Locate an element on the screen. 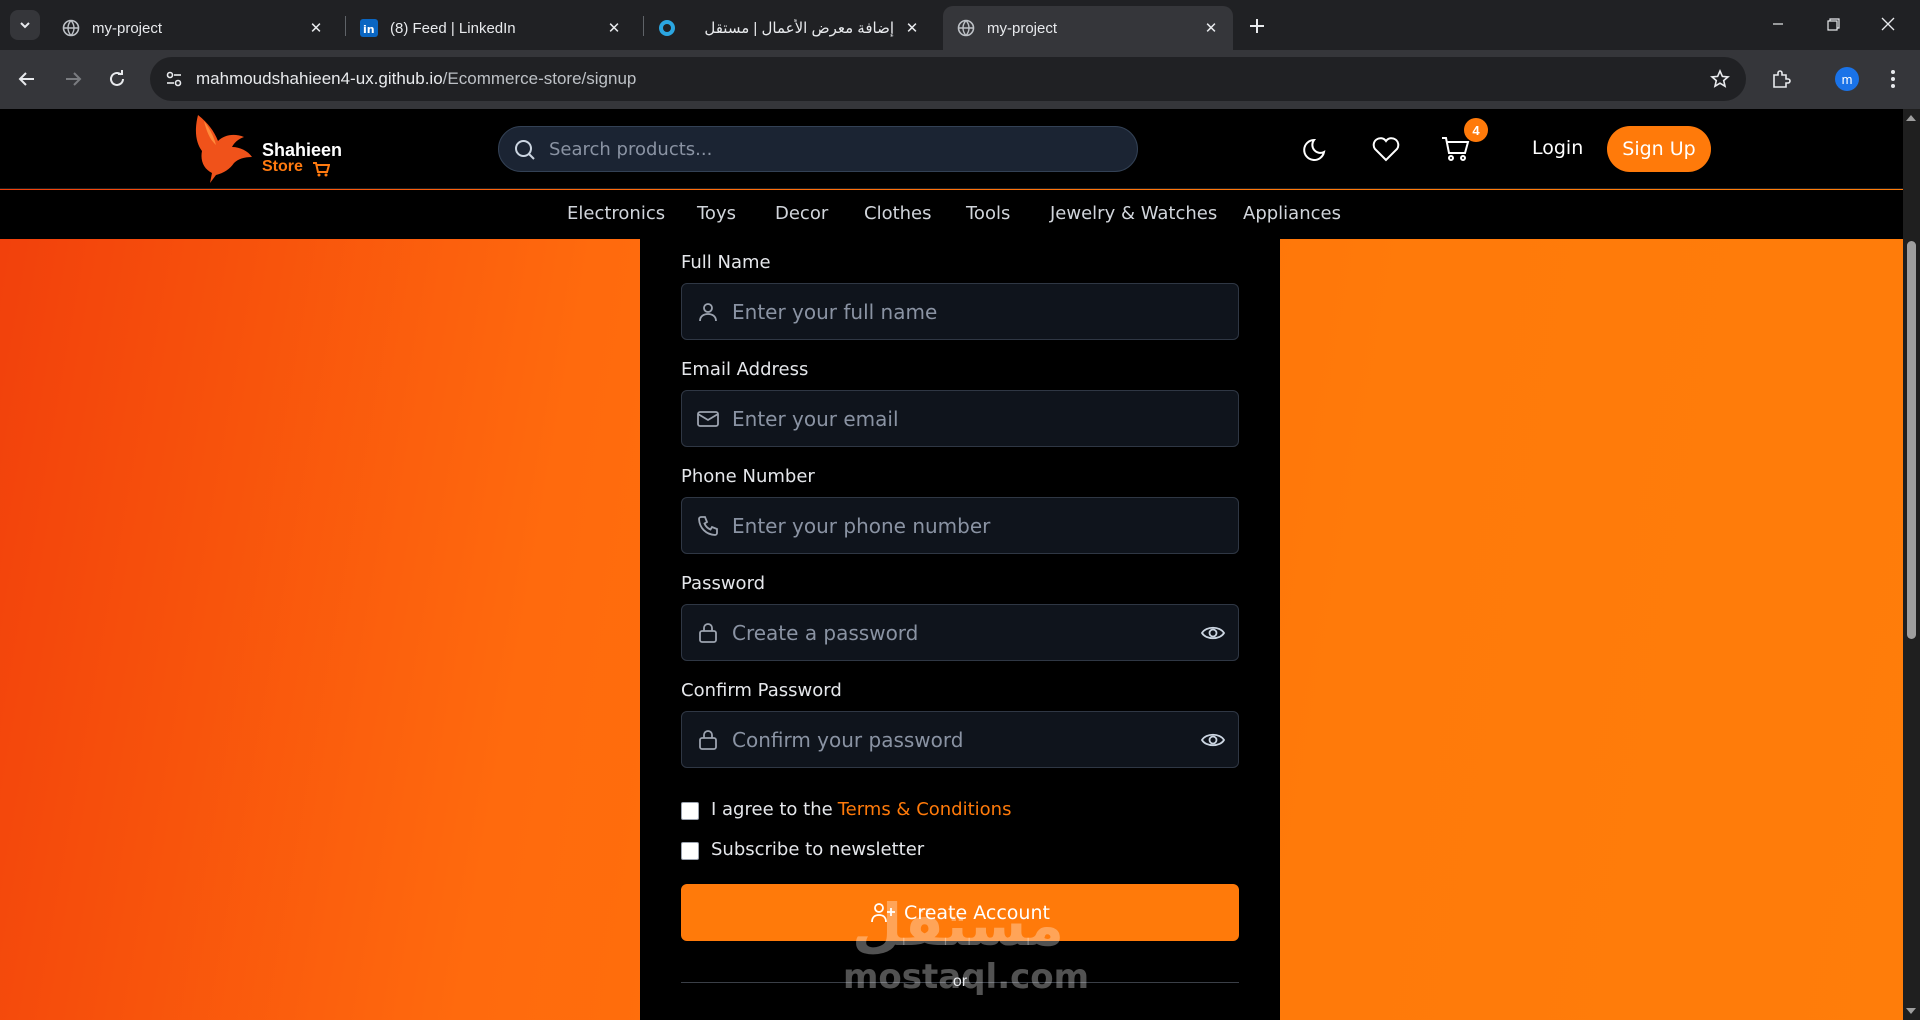  close-icon is located at coordinates (1888, 24).